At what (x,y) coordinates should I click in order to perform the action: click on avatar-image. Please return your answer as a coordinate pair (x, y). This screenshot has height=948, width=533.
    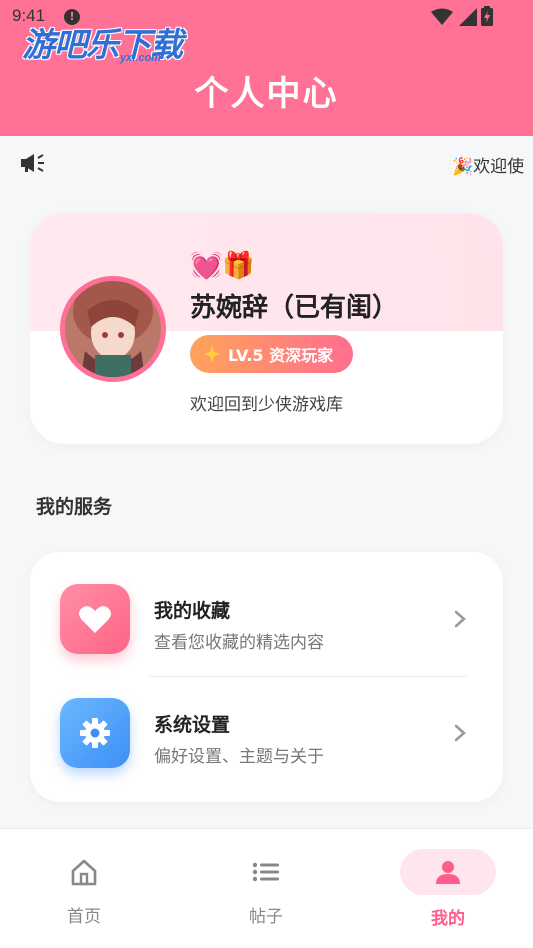
    Looking at the image, I should click on (113, 329).